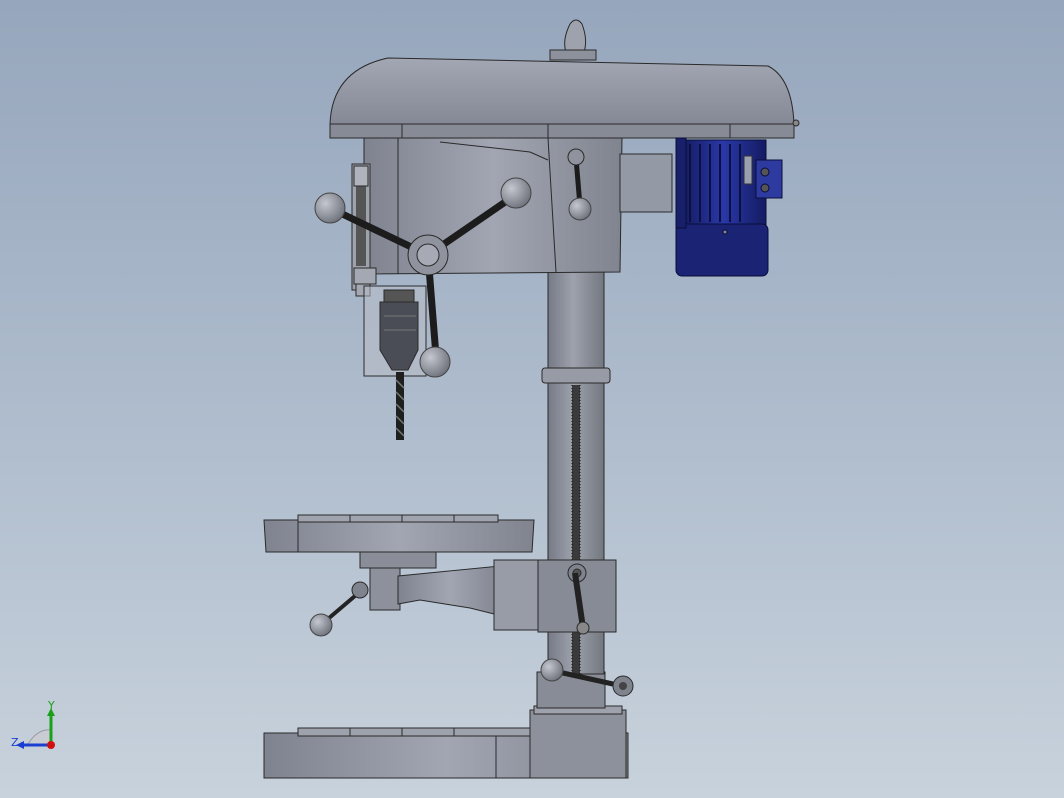  I want to click on electric-motor, so click(729, 207).